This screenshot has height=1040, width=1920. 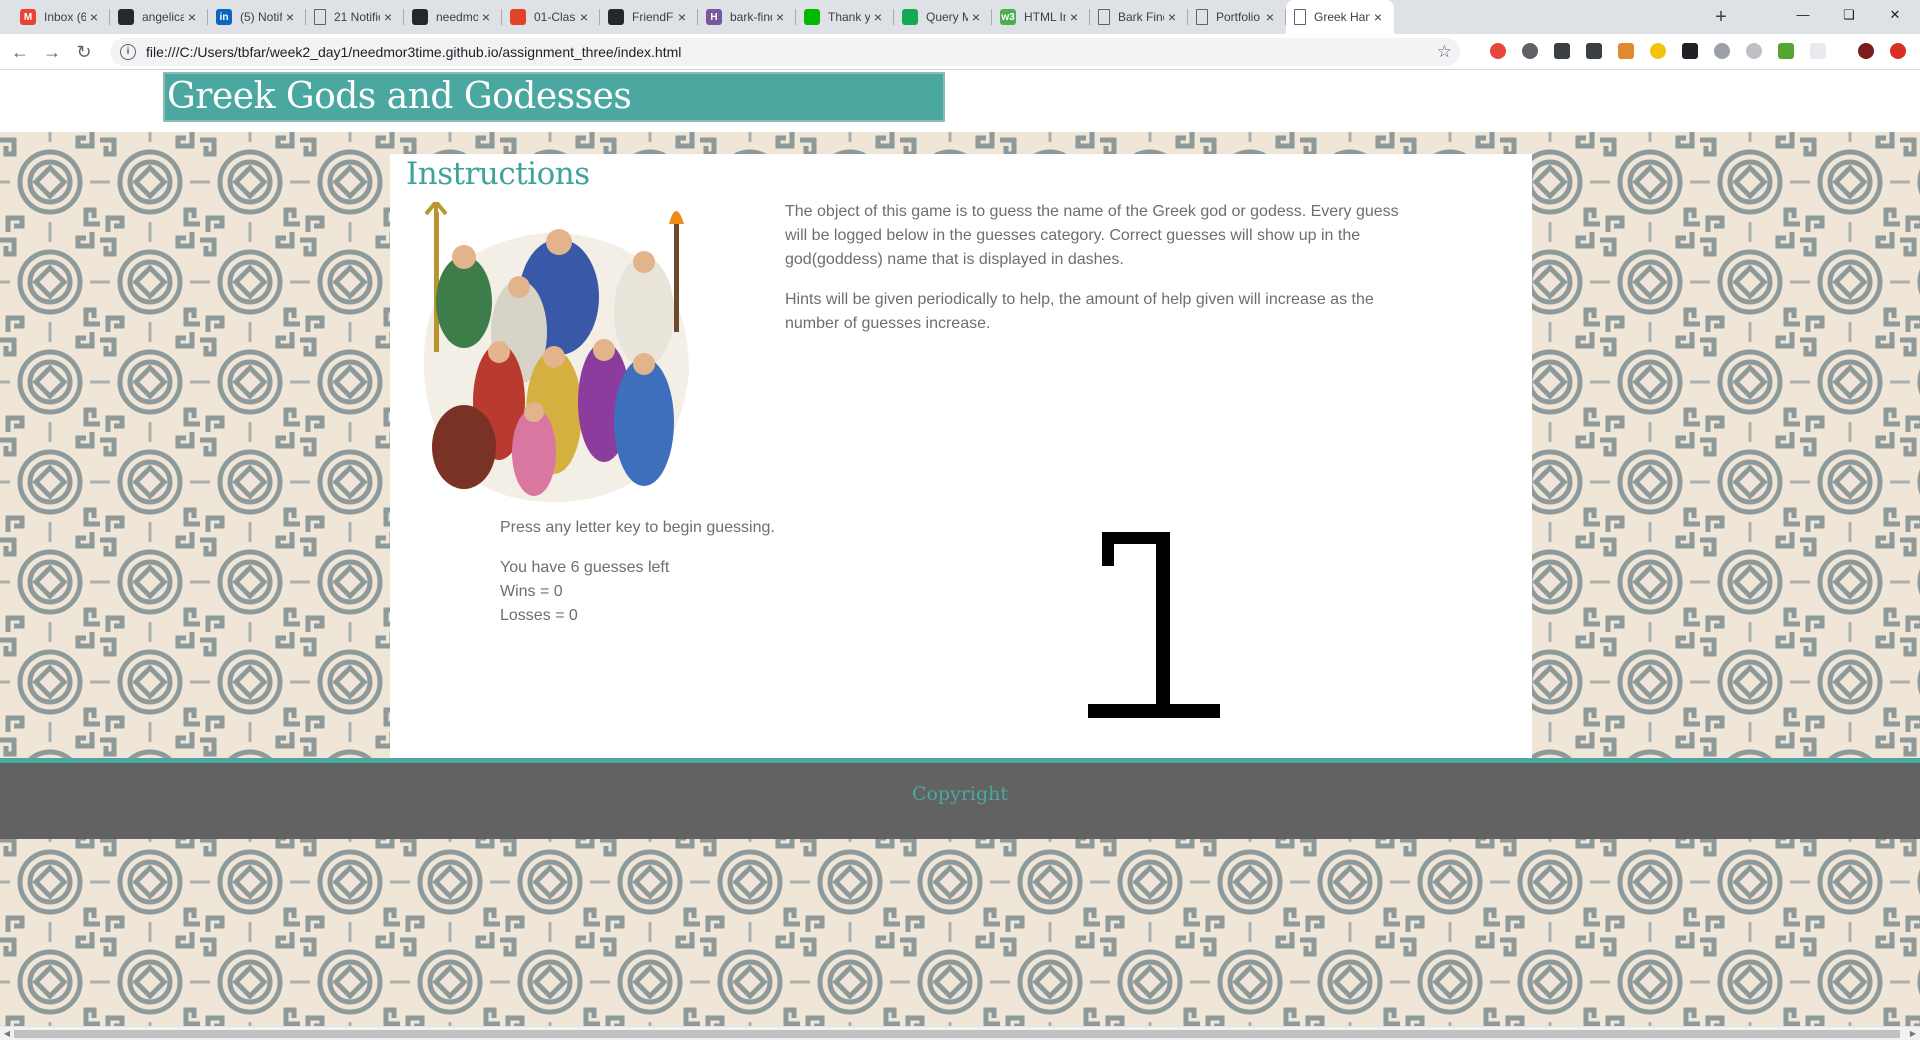 What do you see at coordinates (957, 1034) in the screenshot?
I see `scrollbar-thumb` at bounding box center [957, 1034].